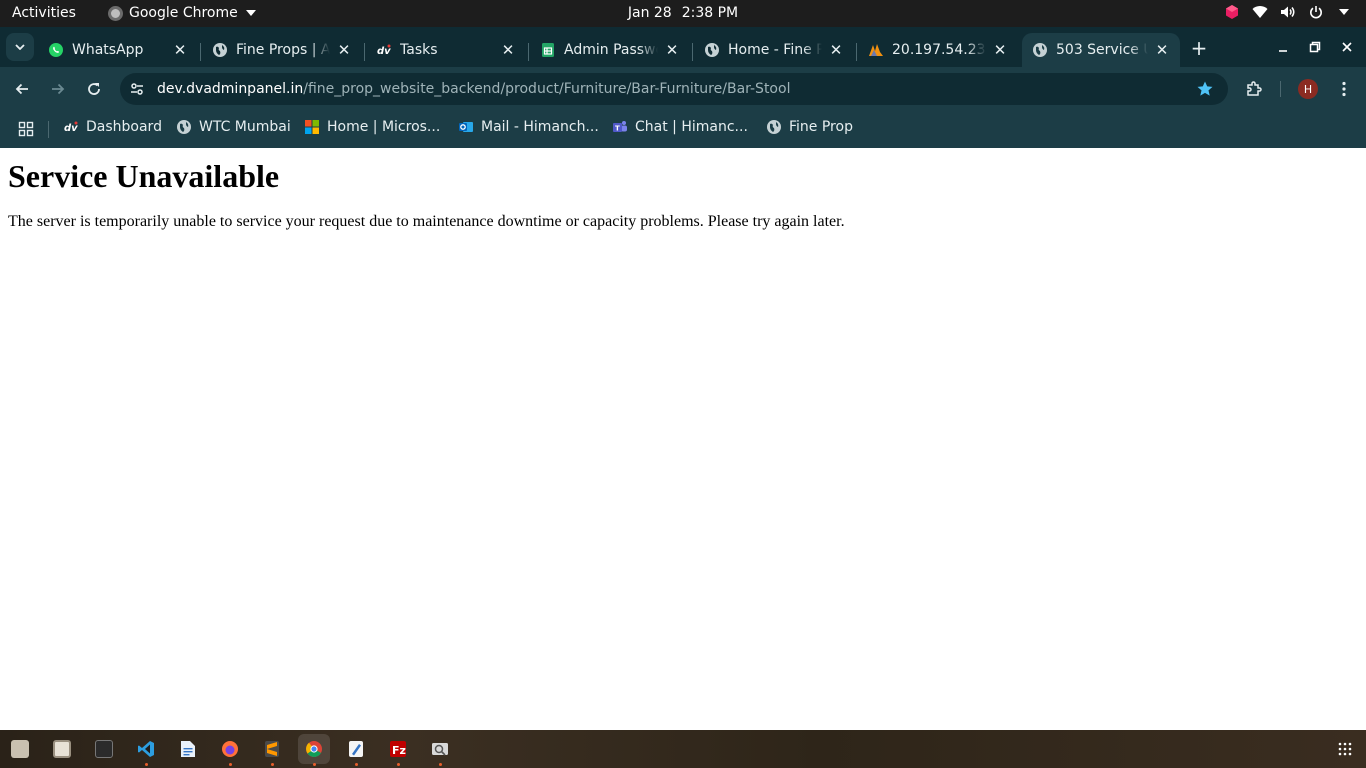 The height and width of the screenshot is (768, 1366). I want to click on tab-title: WhatsApp, so click(108, 50).